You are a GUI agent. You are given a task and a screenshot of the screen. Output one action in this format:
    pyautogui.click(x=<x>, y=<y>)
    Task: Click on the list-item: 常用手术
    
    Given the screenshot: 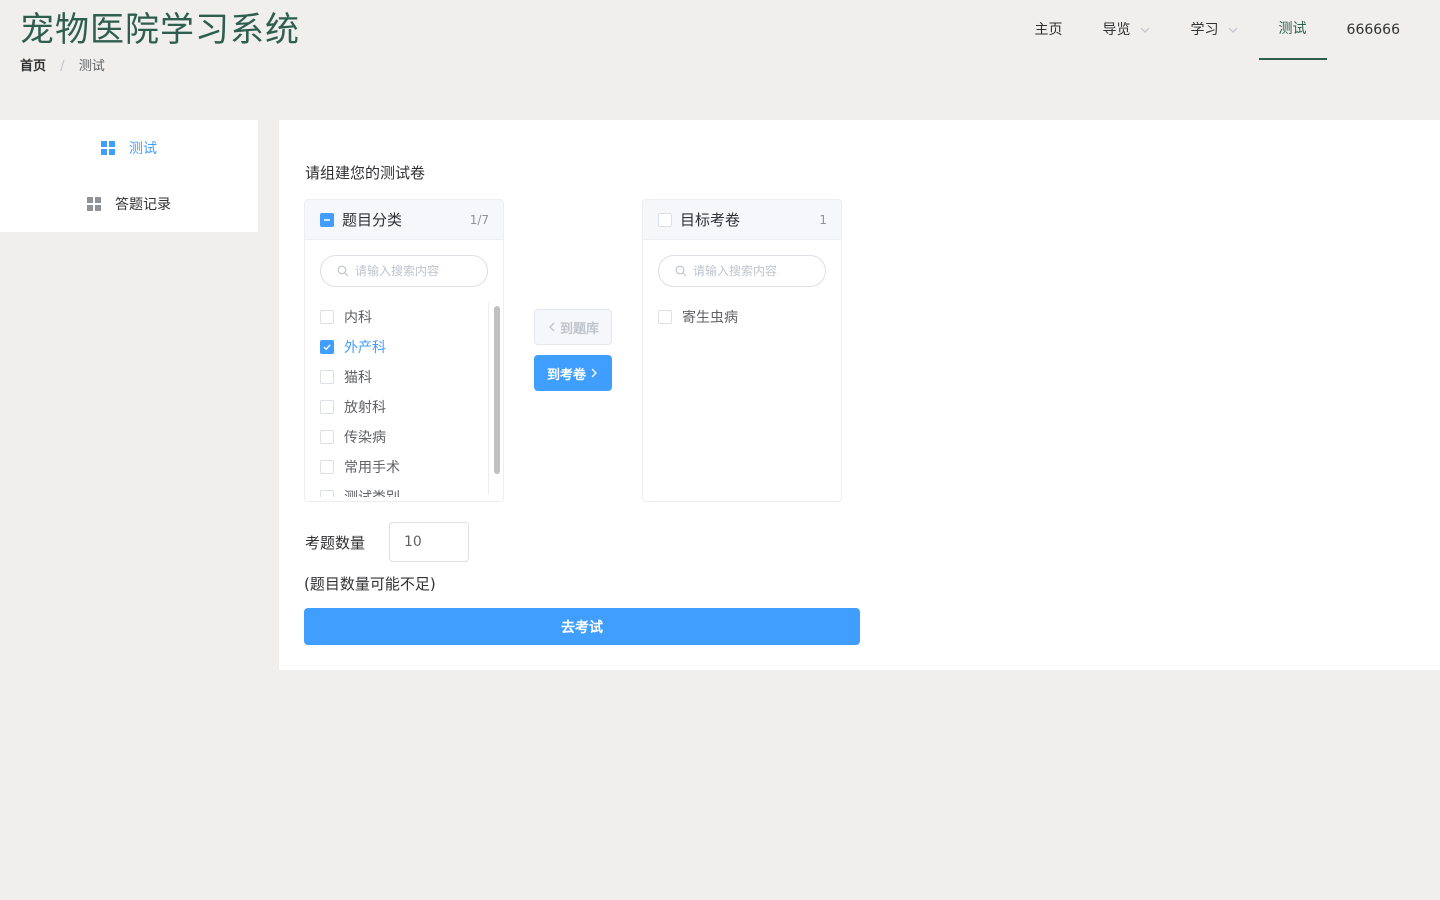 What is the action you would take?
    pyautogui.click(x=404, y=467)
    